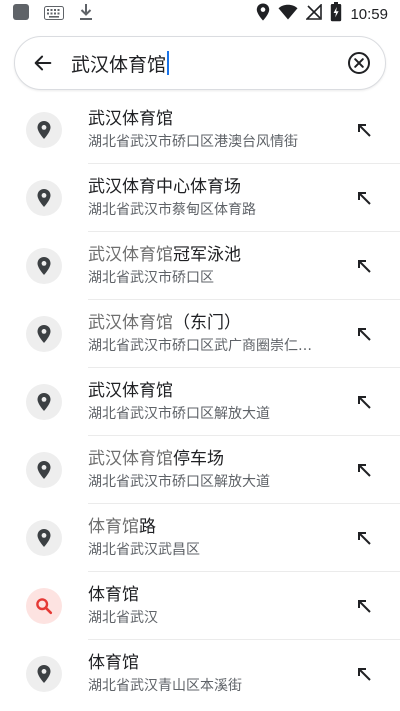 The width and height of the screenshot is (400, 711). Describe the element at coordinates (151, 278) in the screenshot. I see `suggestion-subtitle: 湖北省武汉市硚口区` at that location.